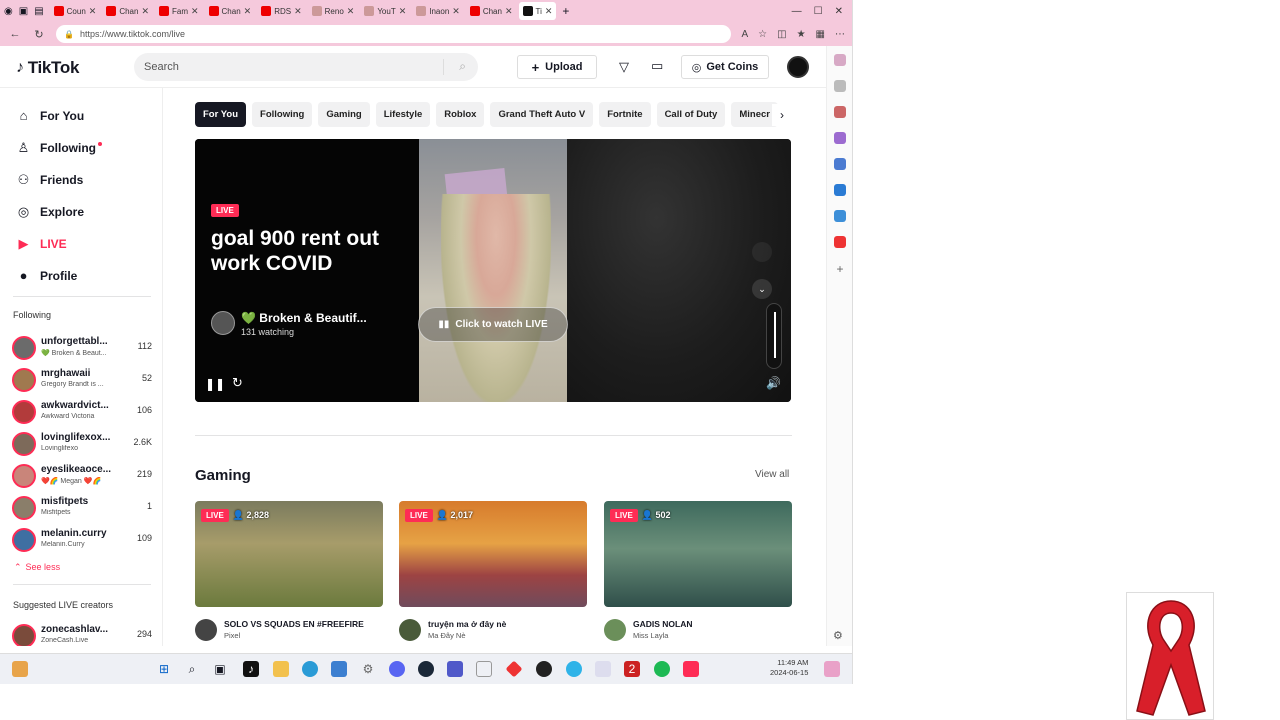 The width and height of the screenshot is (1280, 720). Describe the element at coordinates (565, 11) in the screenshot. I see `new-tab-icon: +` at that location.